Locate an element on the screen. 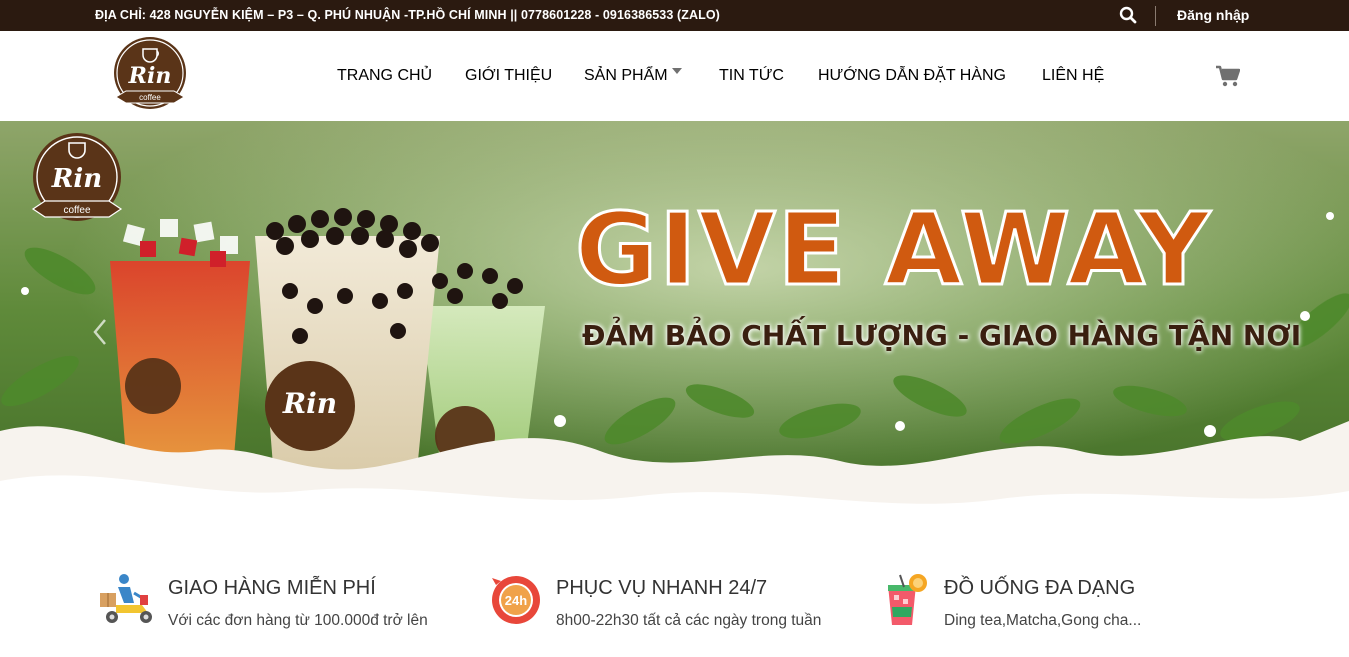 The image size is (1349, 657). banner-tagline: ĐẢM BẢO CHẤT LƯỢNG - GIAO HÀNG TẬN NƠI is located at coordinates (942, 335).